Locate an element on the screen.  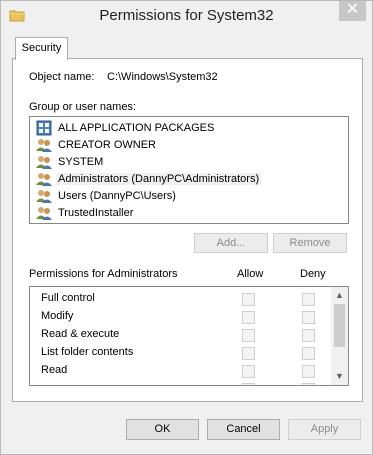
cancel-button: Cancel is located at coordinates (243, 429).